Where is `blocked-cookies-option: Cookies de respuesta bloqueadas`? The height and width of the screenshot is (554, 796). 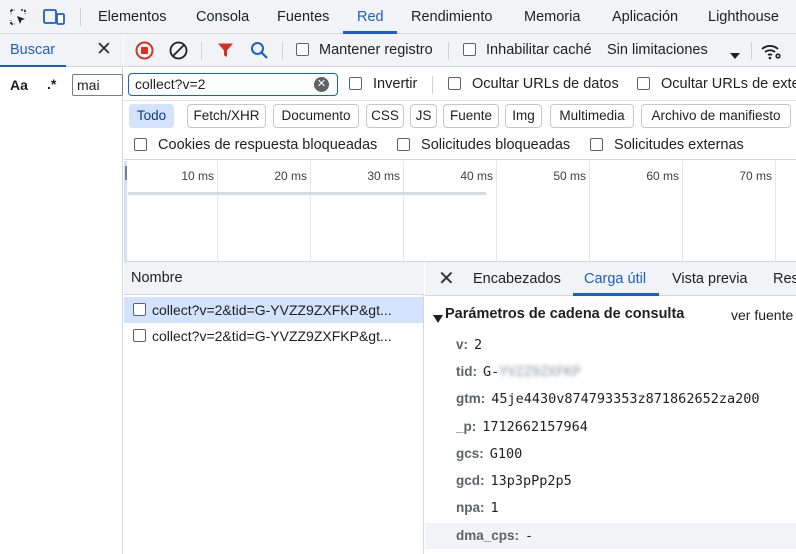 blocked-cookies-option: Cookies de respuesta bloqueadas is located at coordinates (255, 145).